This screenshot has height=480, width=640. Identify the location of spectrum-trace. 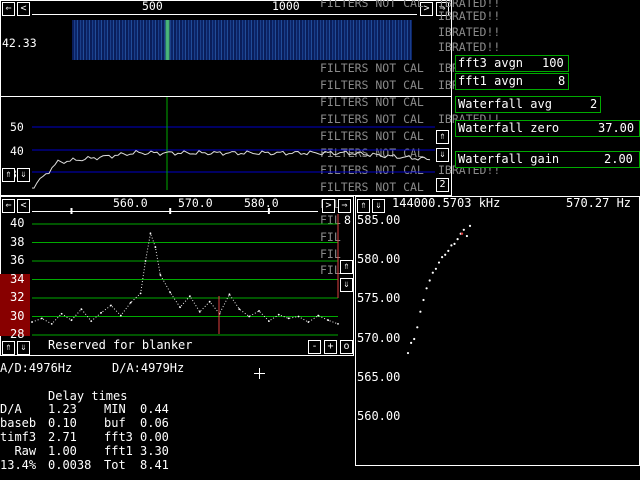
(231, 169).